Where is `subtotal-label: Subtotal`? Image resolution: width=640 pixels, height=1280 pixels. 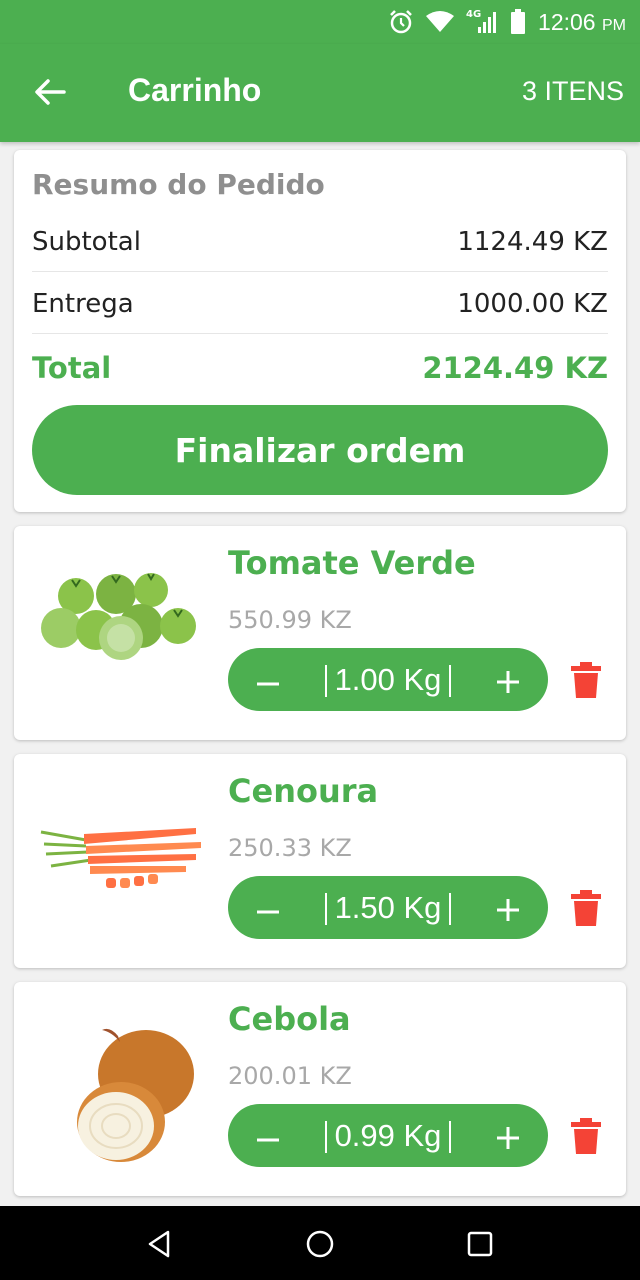 subtotal-label: Subtotal is located at coordinates (86, 241).